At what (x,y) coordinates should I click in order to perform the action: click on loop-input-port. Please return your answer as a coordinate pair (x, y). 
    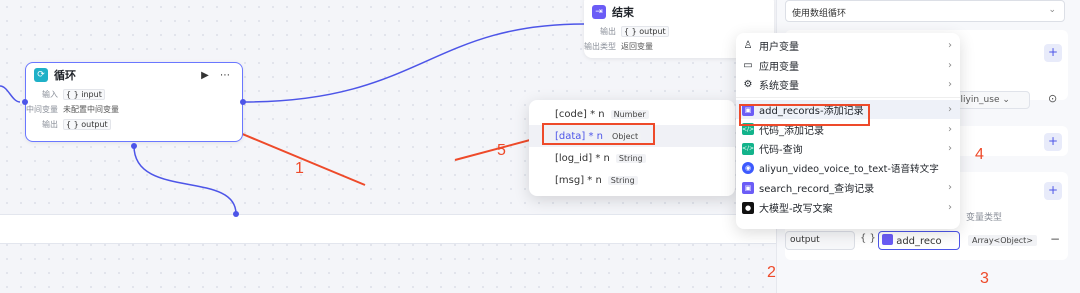
    Looking at the image, I should click on (25, 102).